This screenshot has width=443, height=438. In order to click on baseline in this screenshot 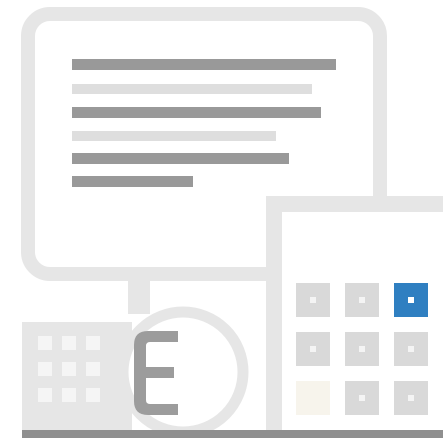, I will do `click(232, 434)`.